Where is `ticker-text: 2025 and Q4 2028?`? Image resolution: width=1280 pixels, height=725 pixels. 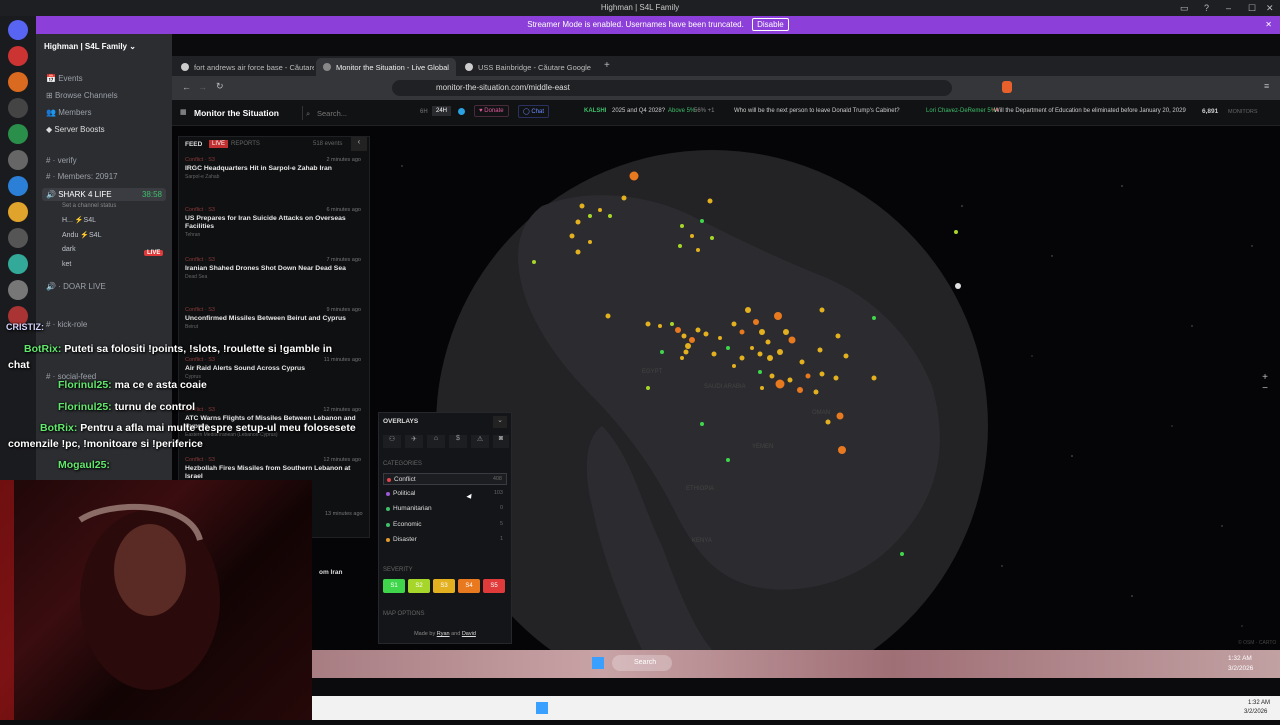
ticker-text: 2025 and Q4 2028? is located at coordinates (638, 111).